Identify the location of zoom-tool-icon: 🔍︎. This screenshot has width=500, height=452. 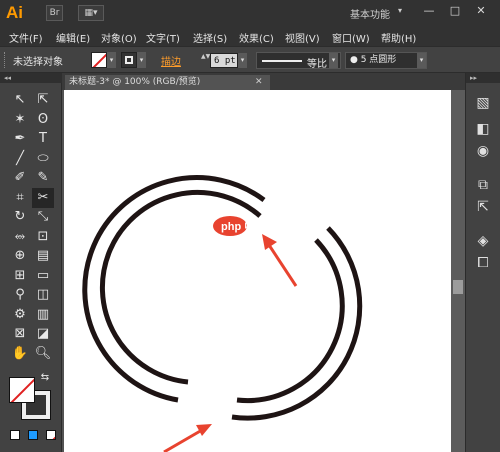
(43, 354).